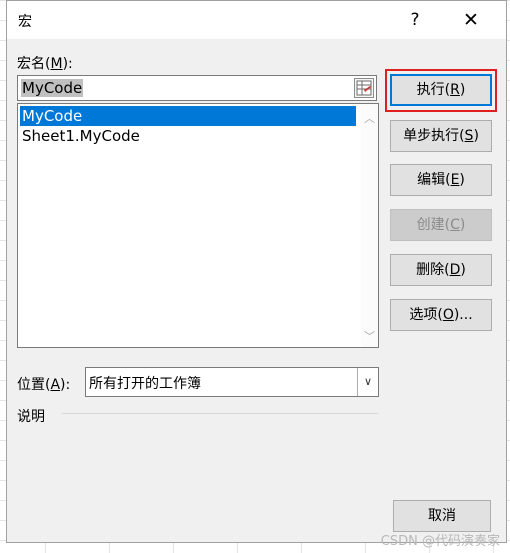 The width and height of the screenshot is (510, 553). Describe the element at coordinates (44, 385) in the screenshot. I see `location-label: 位置(A):` at that location.